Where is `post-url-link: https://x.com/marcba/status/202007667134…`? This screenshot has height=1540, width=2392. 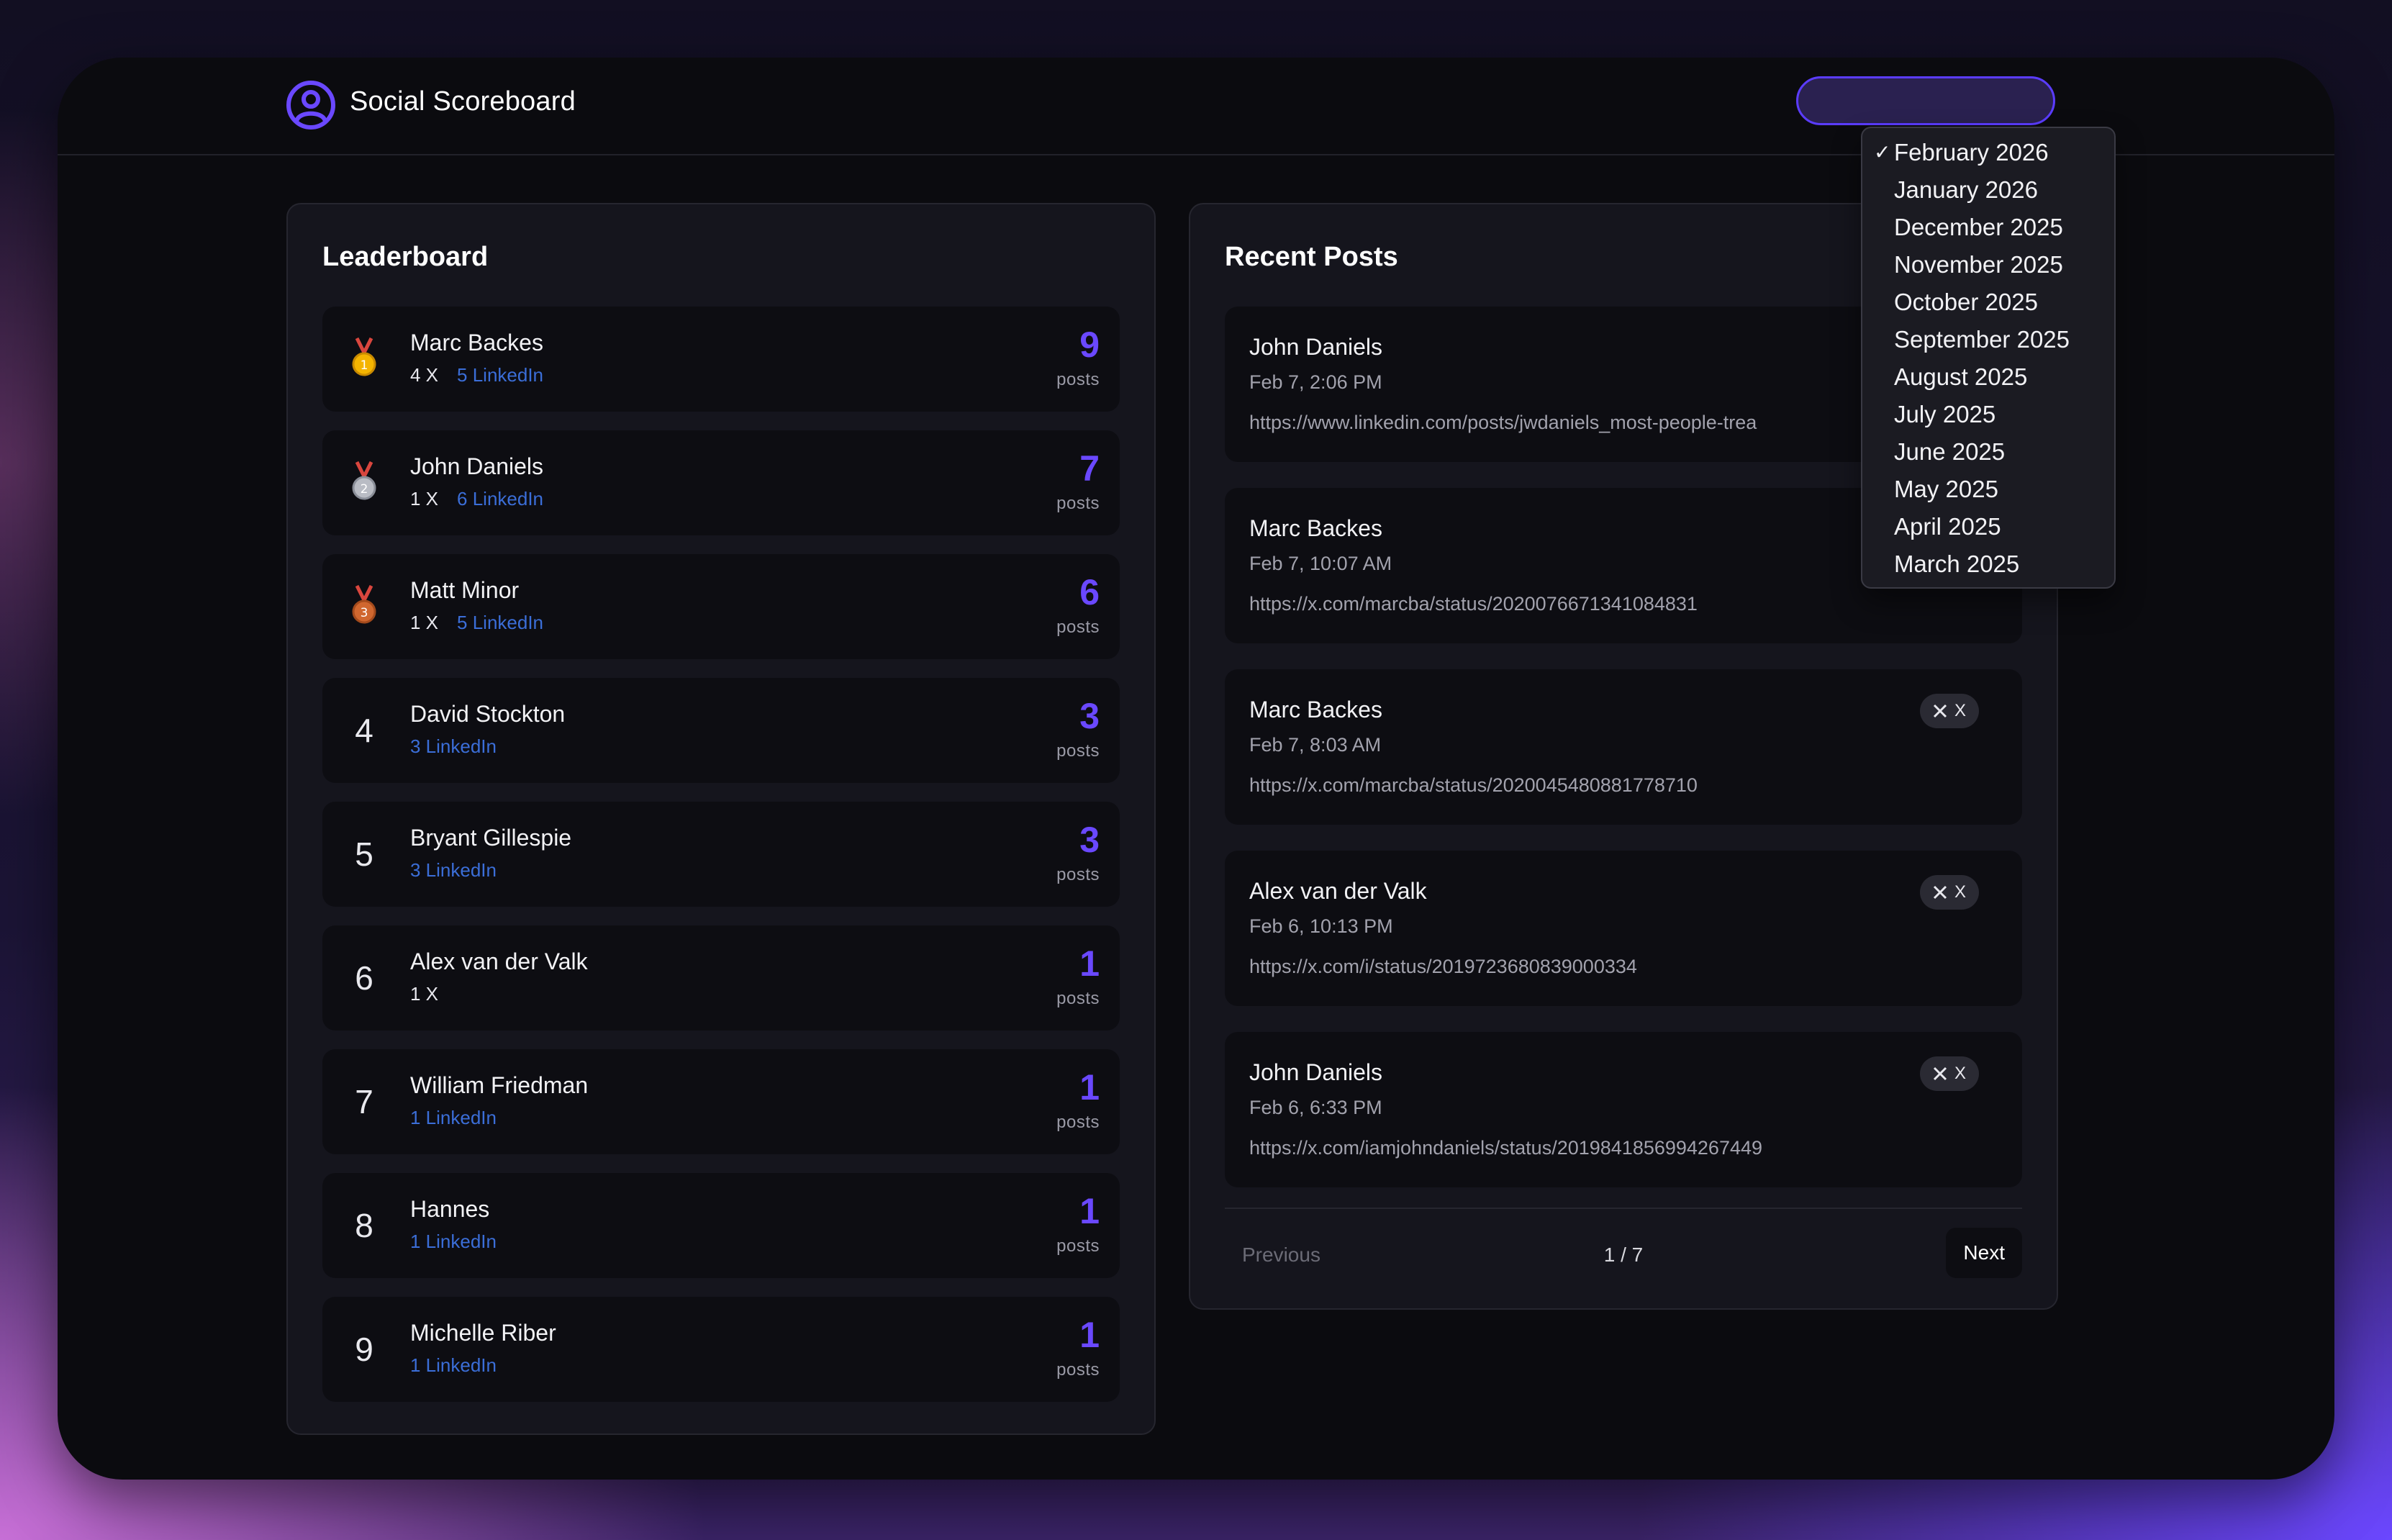
post-url-link: https://x.com/marcba/status/202007667134… is located at coordinates (1473, 604).